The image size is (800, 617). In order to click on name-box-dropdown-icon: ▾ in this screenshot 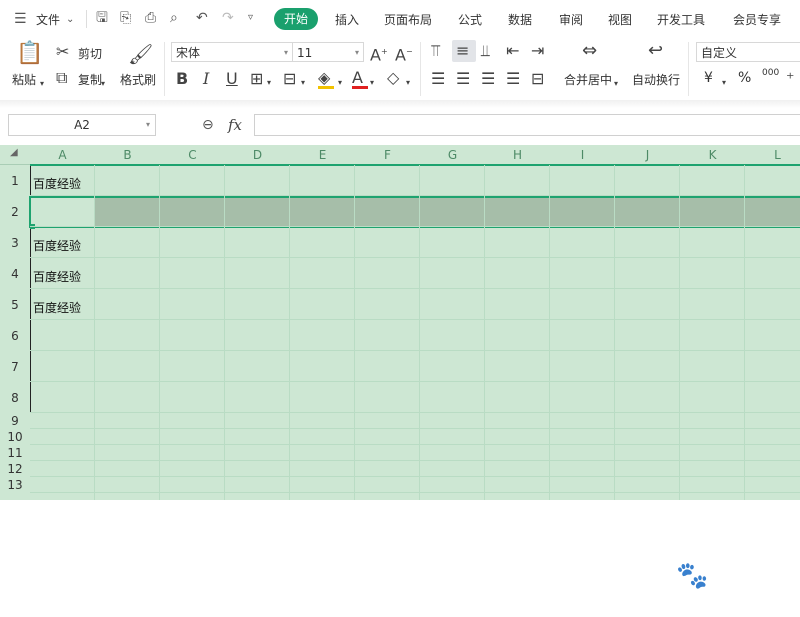, I will do `click(148, 124)`.